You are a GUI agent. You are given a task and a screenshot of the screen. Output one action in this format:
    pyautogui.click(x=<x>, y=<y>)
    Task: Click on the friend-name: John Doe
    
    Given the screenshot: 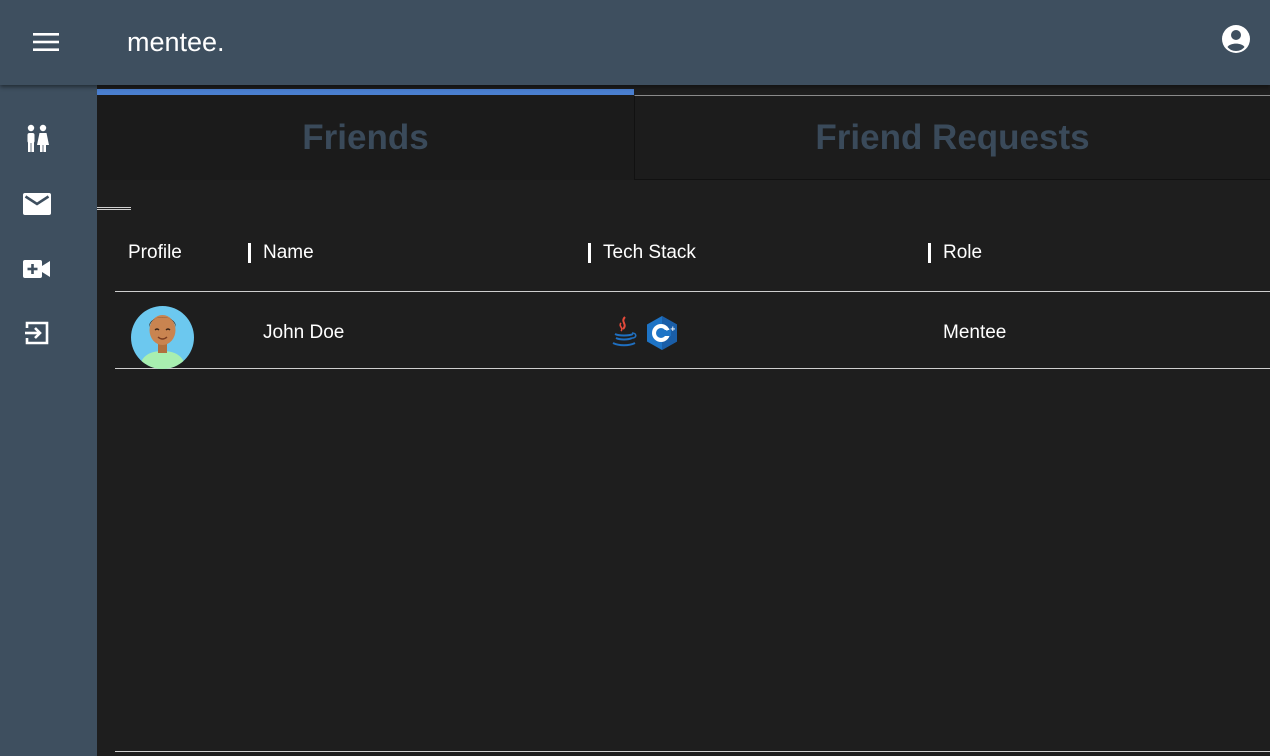 What is the action you would take?
    pyautogui.click(x=304, y=332)
    